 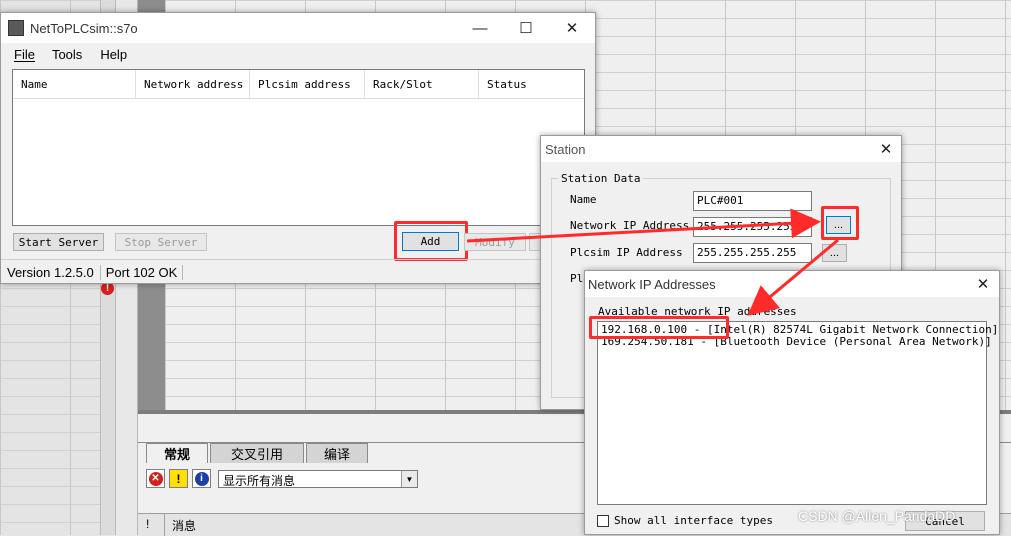 I want to click on station-title: Station, so click(x=565, y=149).